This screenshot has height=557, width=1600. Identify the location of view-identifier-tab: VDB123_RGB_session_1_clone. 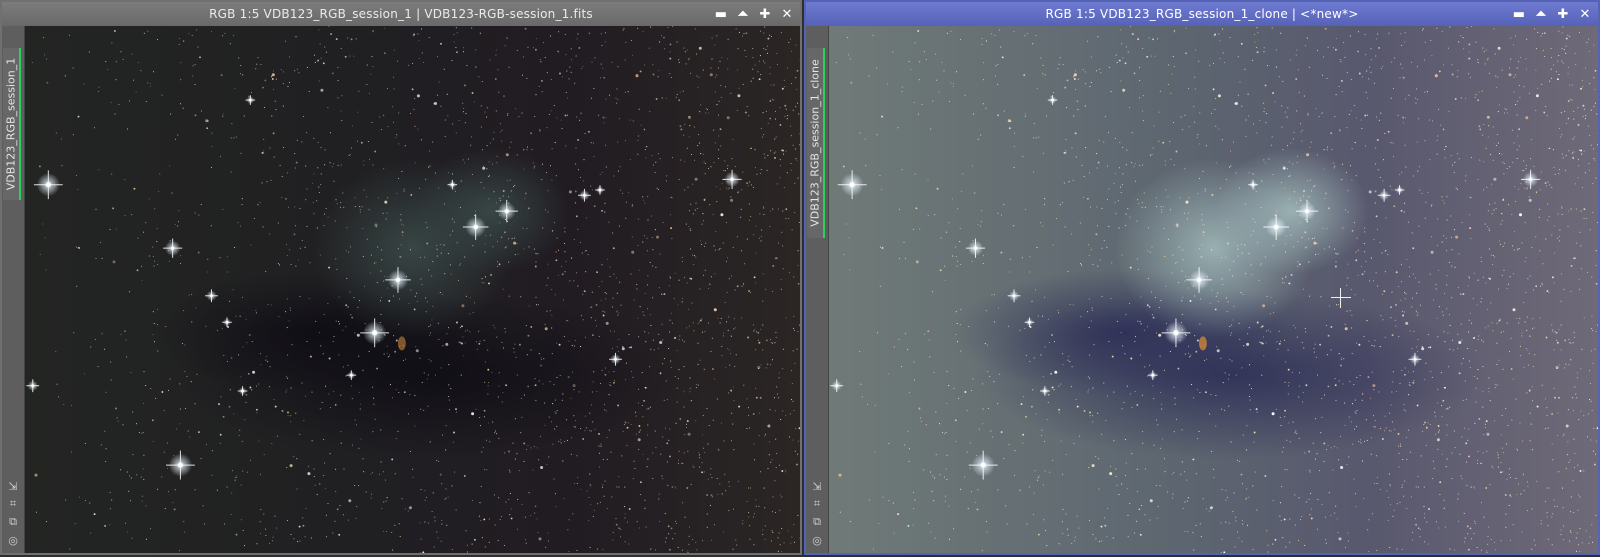
(816, 143).